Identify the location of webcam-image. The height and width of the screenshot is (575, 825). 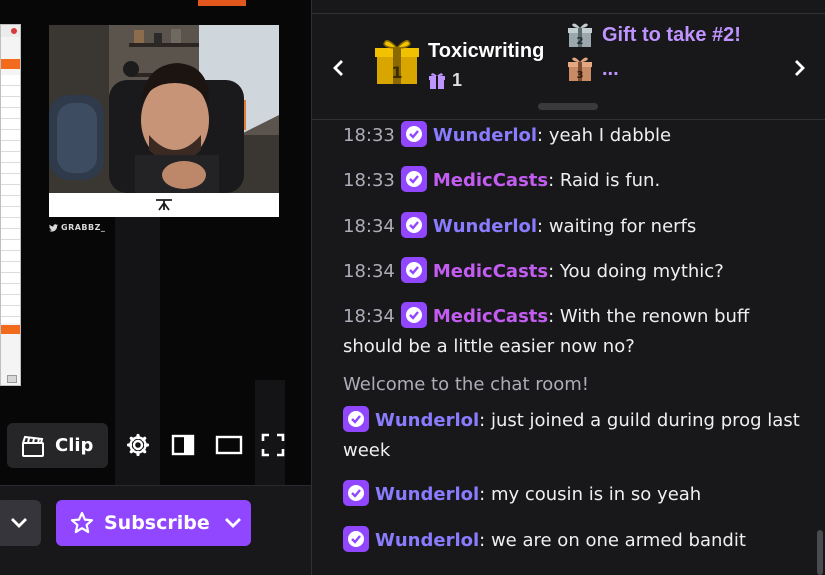
(164, 109).